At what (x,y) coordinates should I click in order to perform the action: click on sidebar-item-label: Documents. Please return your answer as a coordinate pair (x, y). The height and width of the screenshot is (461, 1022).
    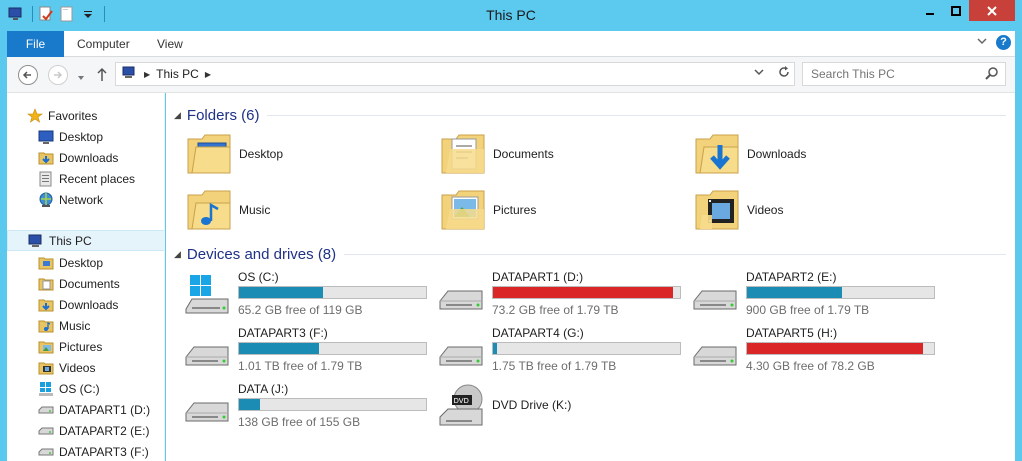
    Looking at the image, I should click on (89, 283).